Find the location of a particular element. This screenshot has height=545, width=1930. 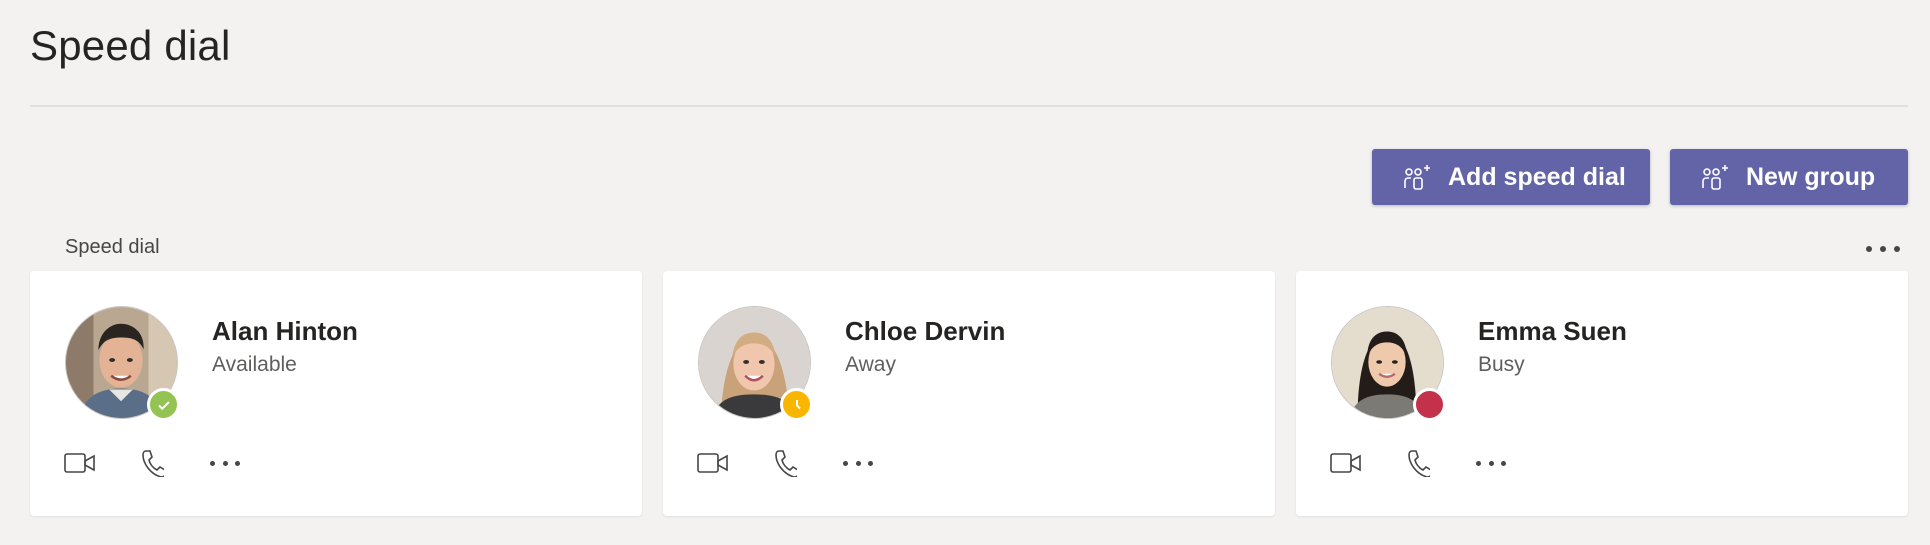

contact-name: Alan Hinton is located at coordinates (285, 331).